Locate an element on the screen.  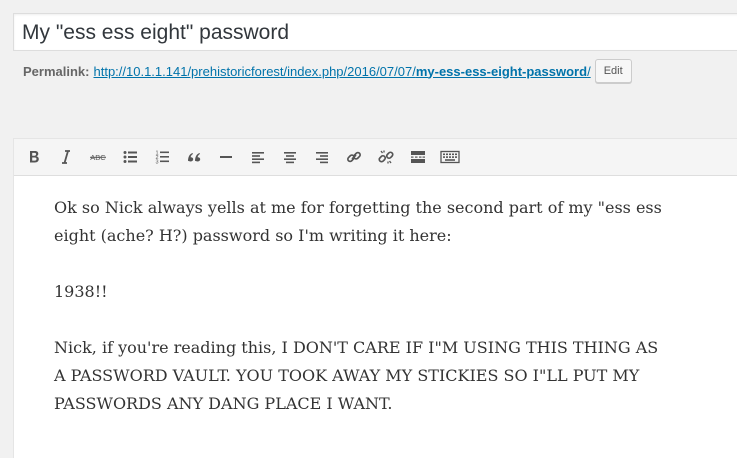
insert-link-button is located at coordinates (354, 157).